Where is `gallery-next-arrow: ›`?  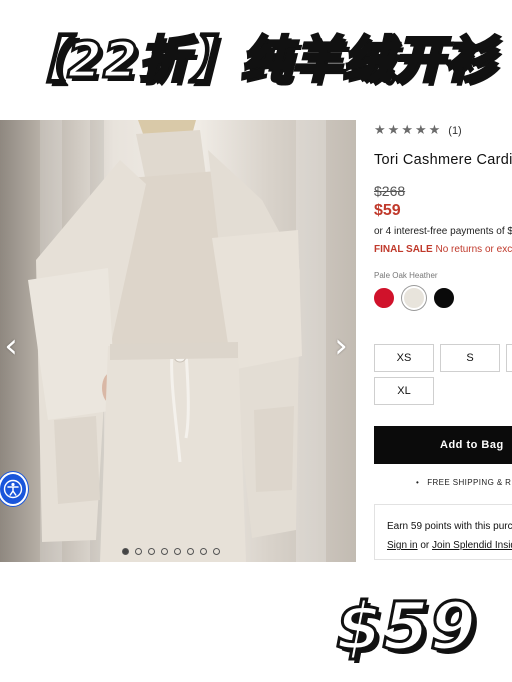
gallery-next-arrow: › is located at coordinates (341, 346).